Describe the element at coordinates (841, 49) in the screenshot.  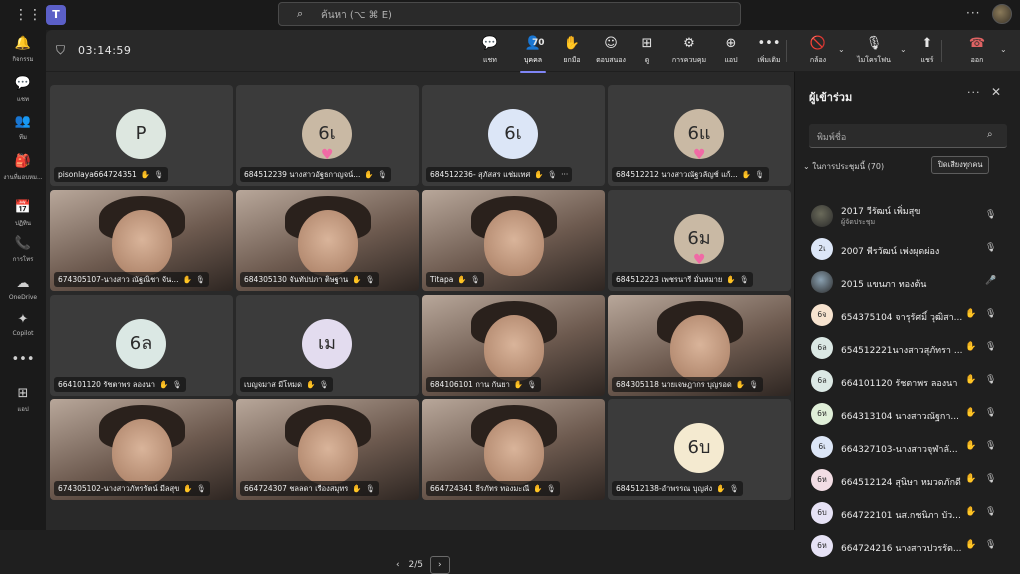
I see `camera-options-caret-icon: ⌄` at that location.